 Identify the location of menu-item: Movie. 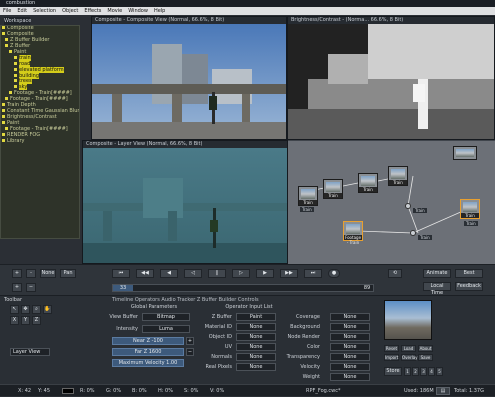
(114, 11).